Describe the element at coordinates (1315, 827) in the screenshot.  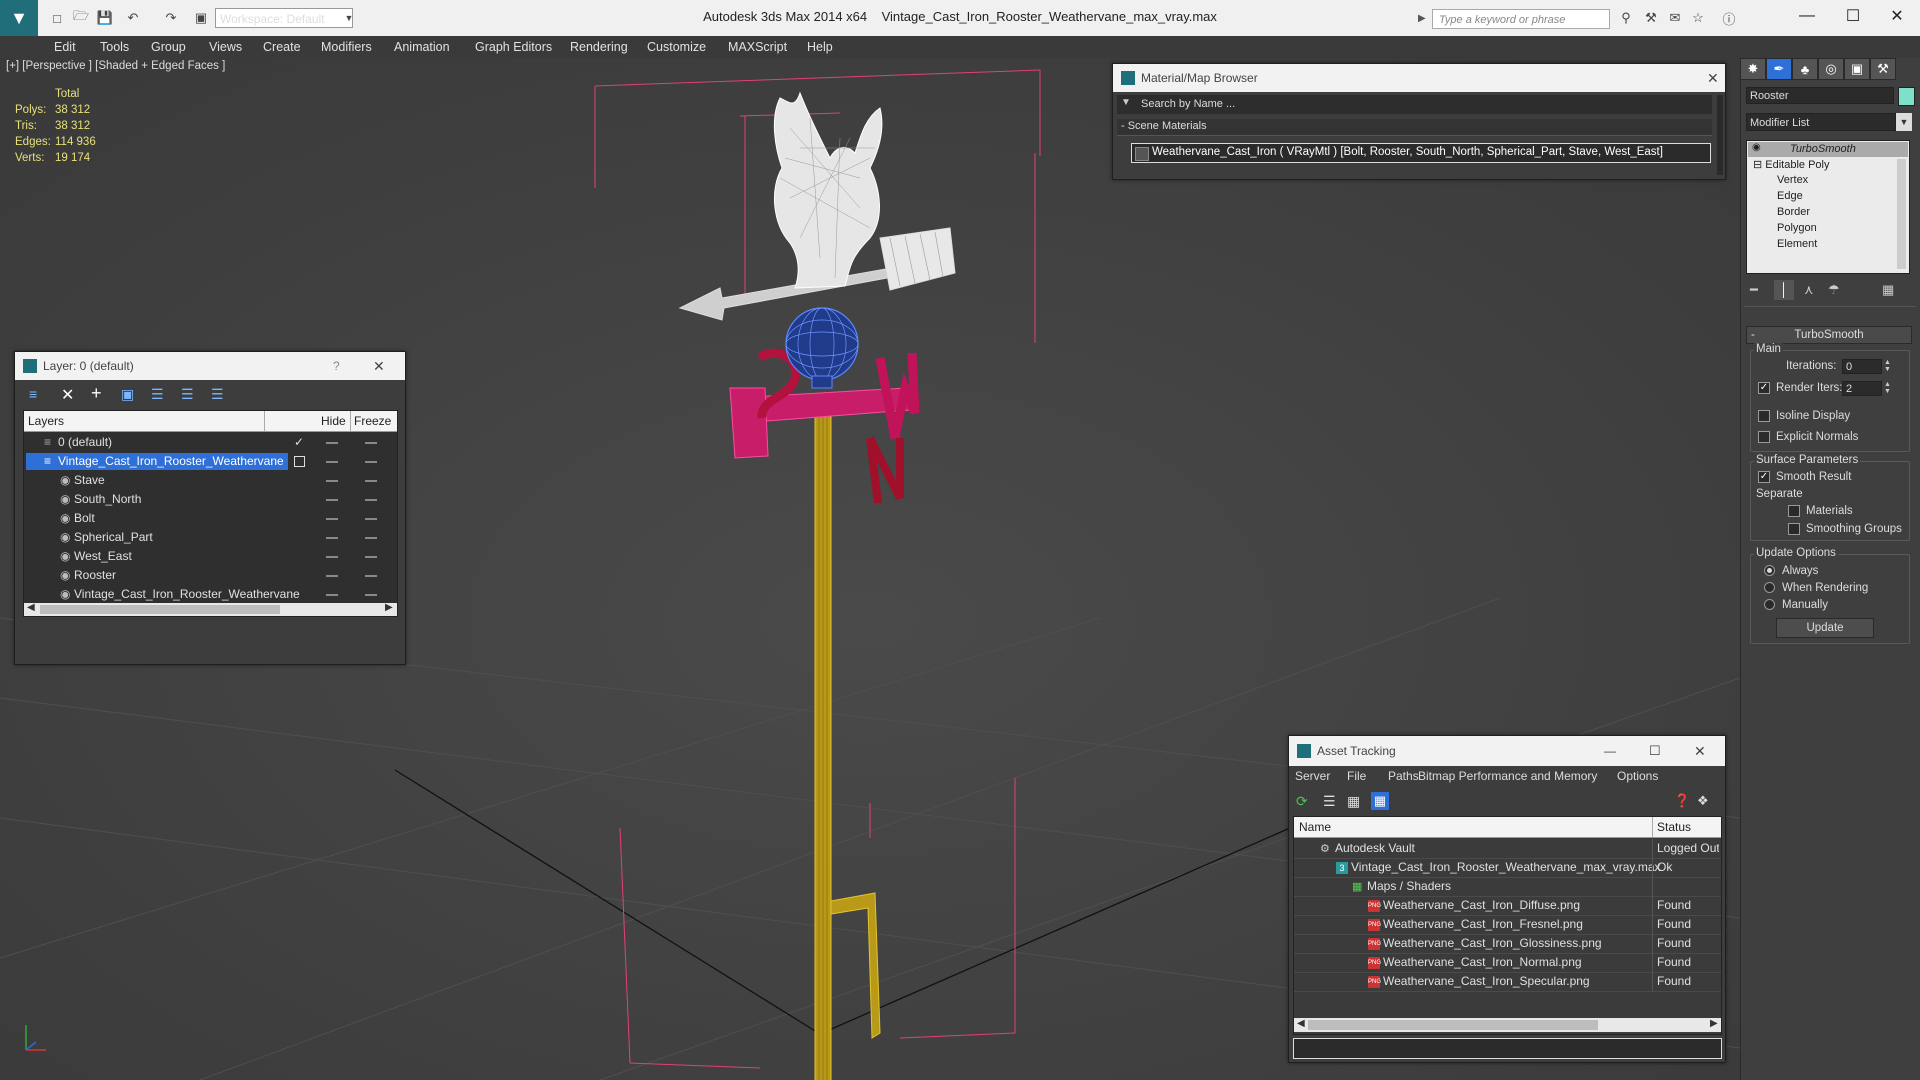
I see `column-name: Name` at that location.